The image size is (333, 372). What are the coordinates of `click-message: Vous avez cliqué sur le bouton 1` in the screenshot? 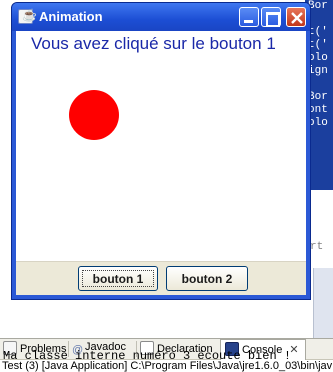 It's located at (153, 43).